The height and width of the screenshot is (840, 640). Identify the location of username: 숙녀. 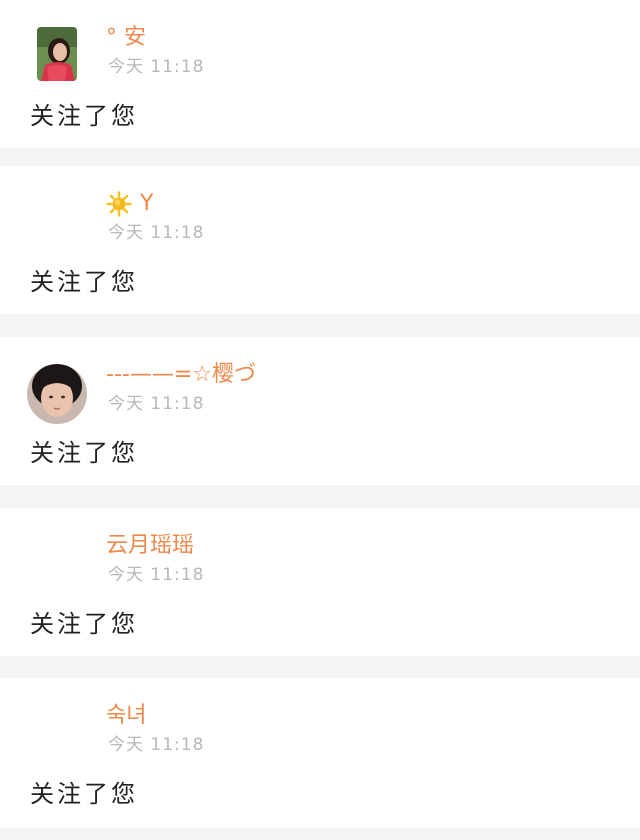
(126, 716).